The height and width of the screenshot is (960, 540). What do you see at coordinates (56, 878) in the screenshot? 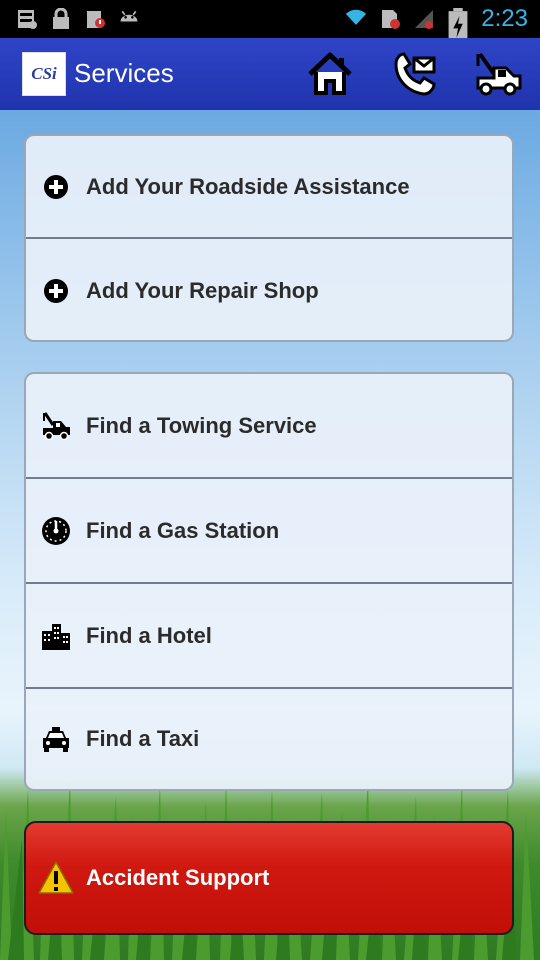
I see `warning-icon` at bounding box center [56, 878].